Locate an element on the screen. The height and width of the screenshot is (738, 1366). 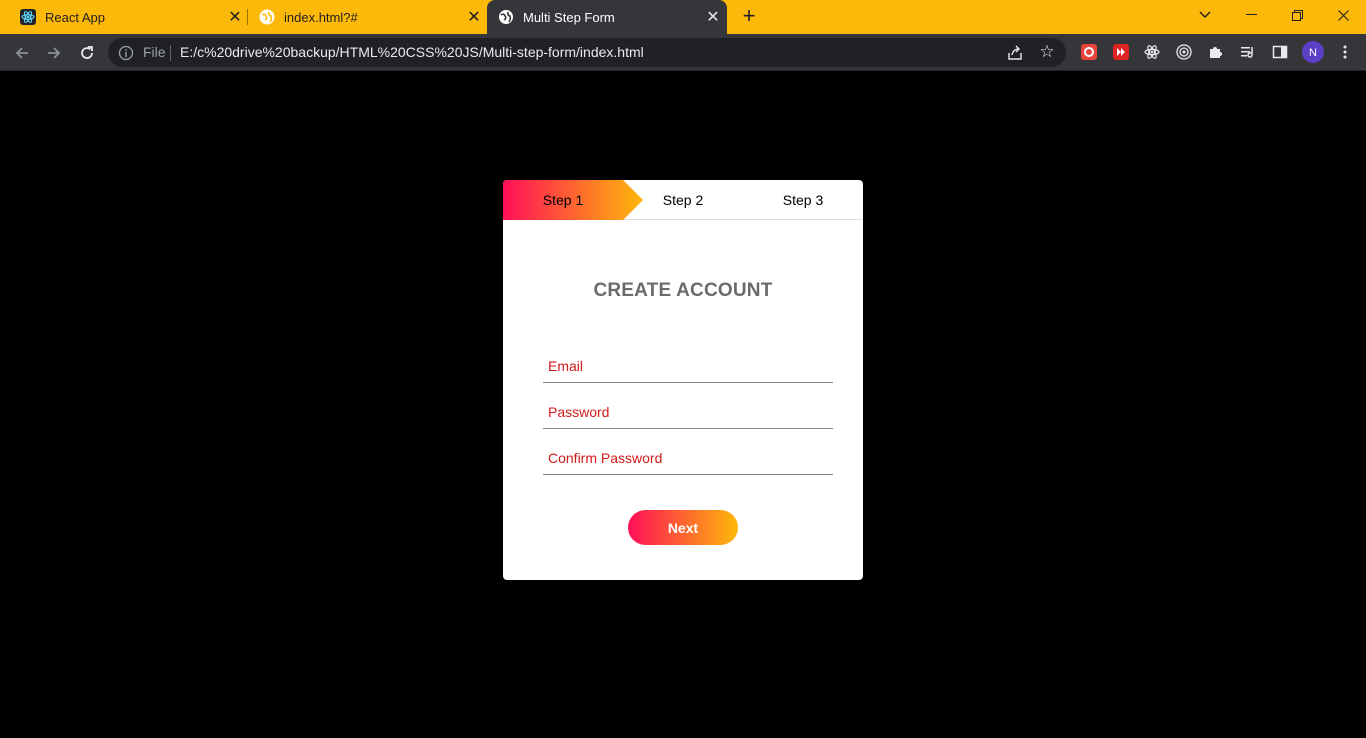
password-field is located at coordinates (688, 410).